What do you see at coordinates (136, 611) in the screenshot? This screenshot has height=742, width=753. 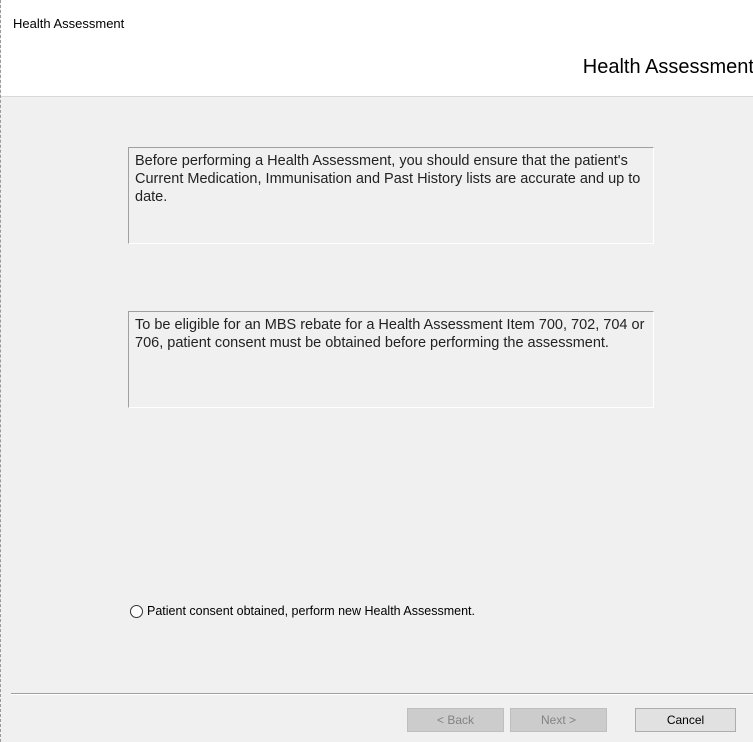 I see `consent-radio-button` at bounding box center [136, 611].